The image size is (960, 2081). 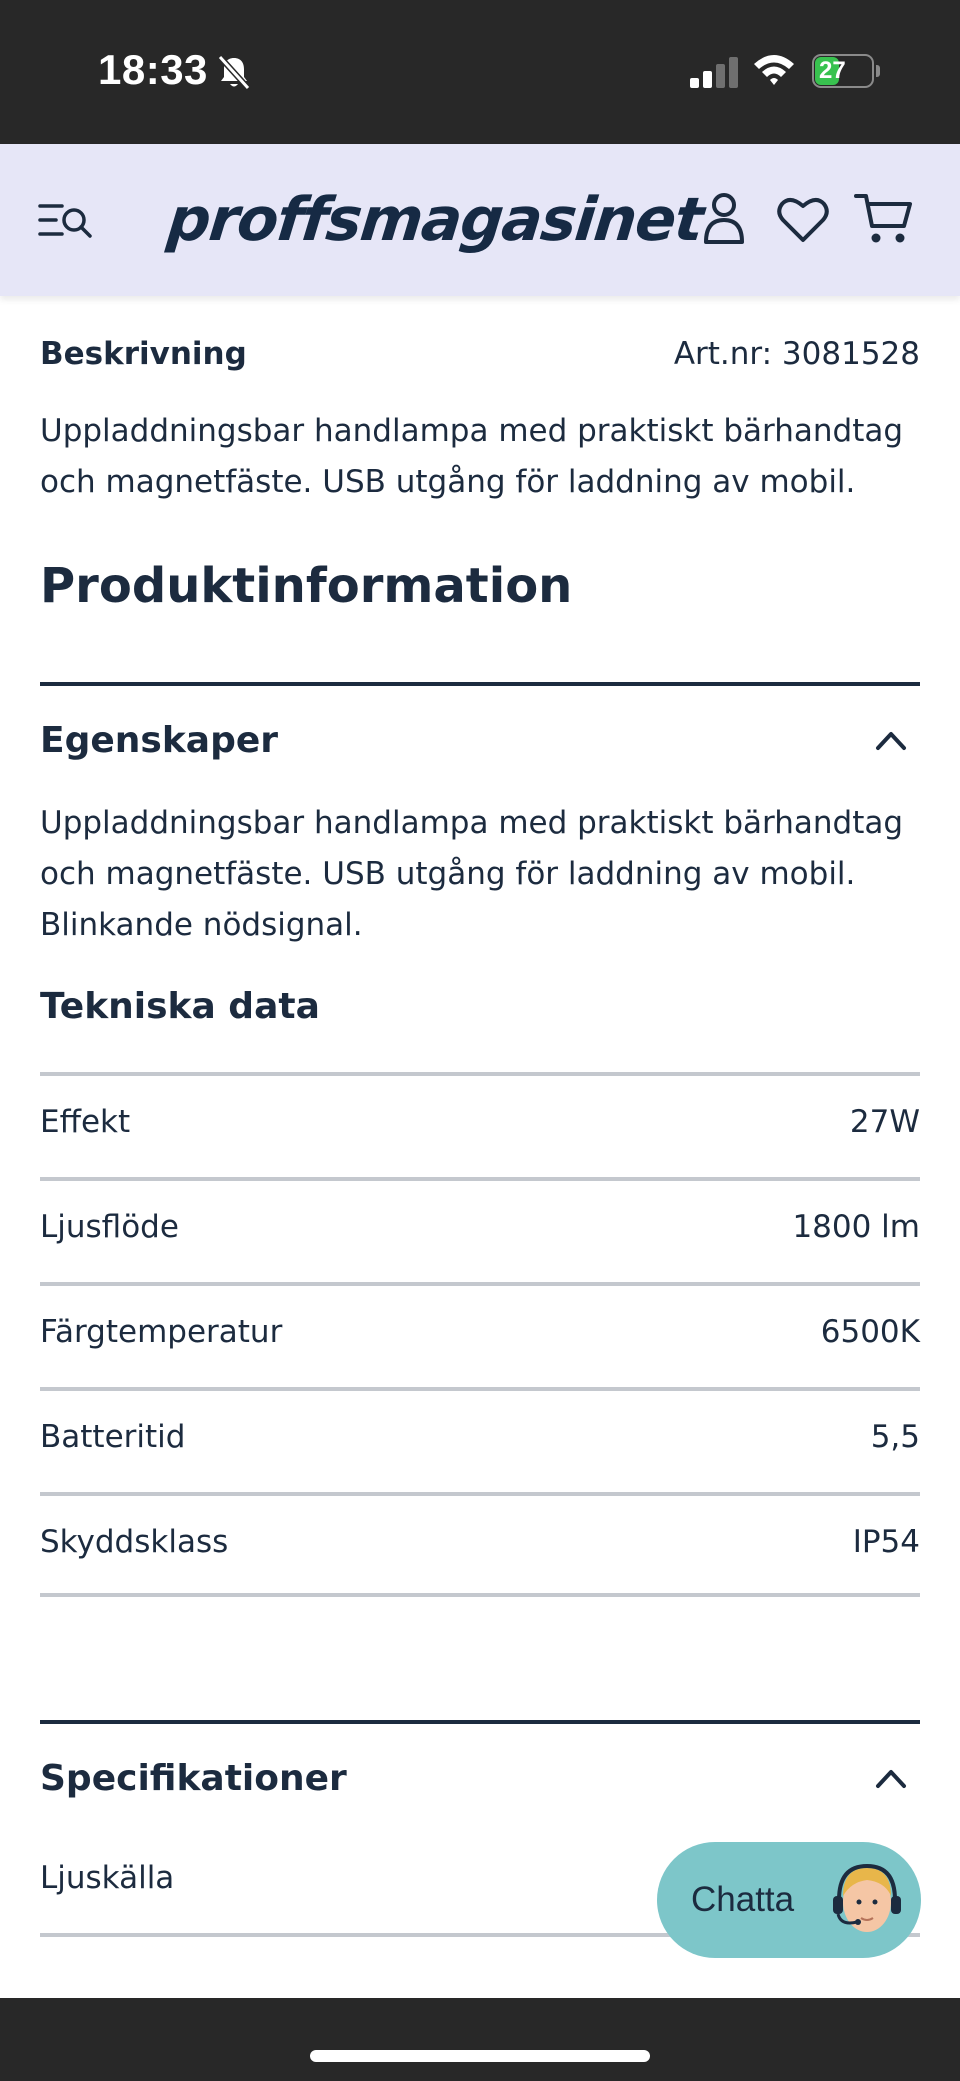 I want to click on table-row: Skyddsklass IP54, so click(x=480, y=1544).